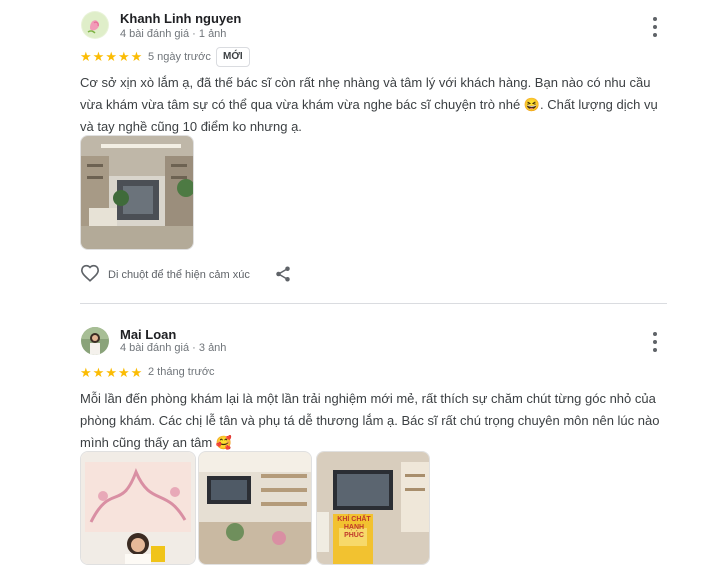 Image resolution: width=715 pixels, height=565 pixels. I want to click on reaction-bar: Di chuột để thể hiện cảm xúc, so click(165, 275).